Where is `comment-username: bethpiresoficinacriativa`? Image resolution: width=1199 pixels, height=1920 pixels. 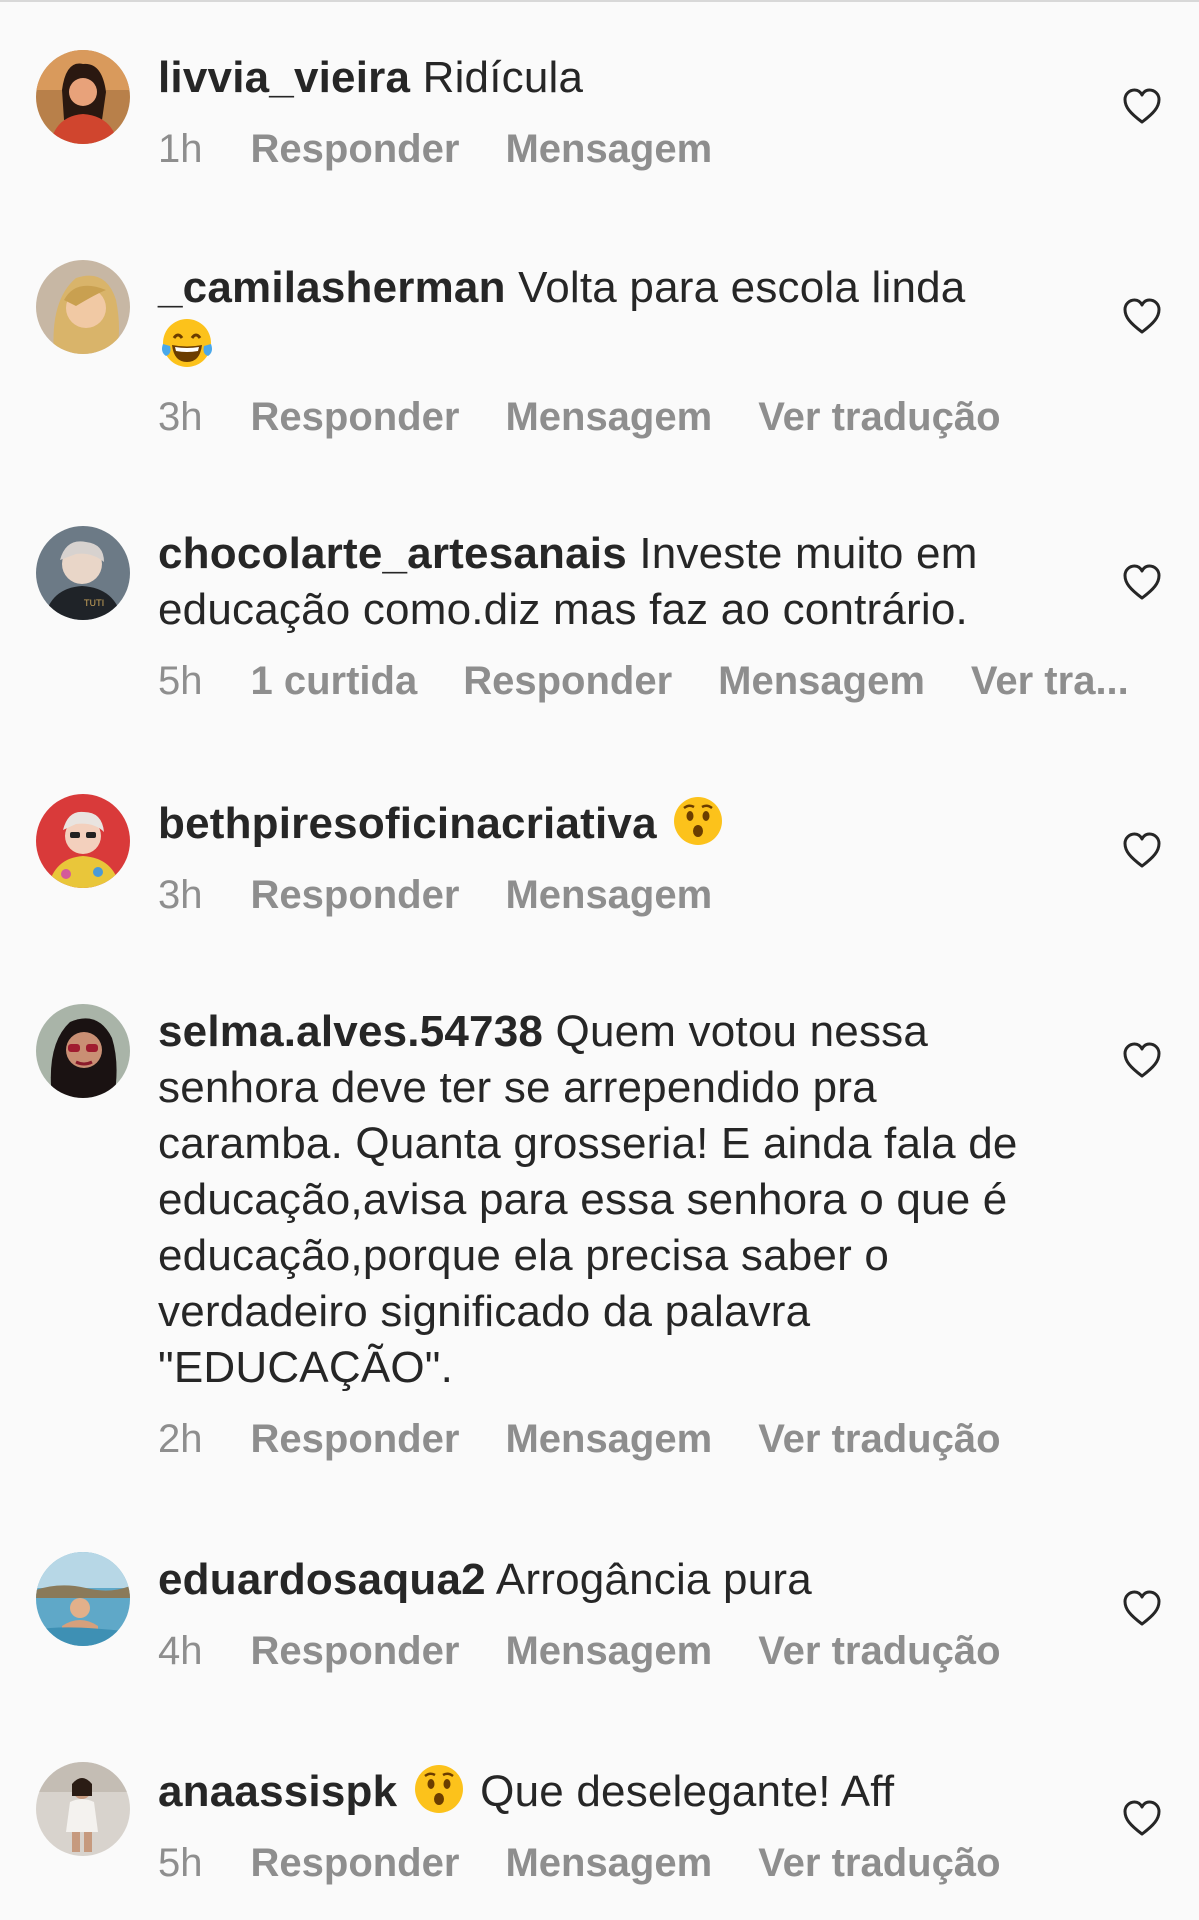 comment-username: bethpiresoficinacriativa is located at coordinates (407, 823).